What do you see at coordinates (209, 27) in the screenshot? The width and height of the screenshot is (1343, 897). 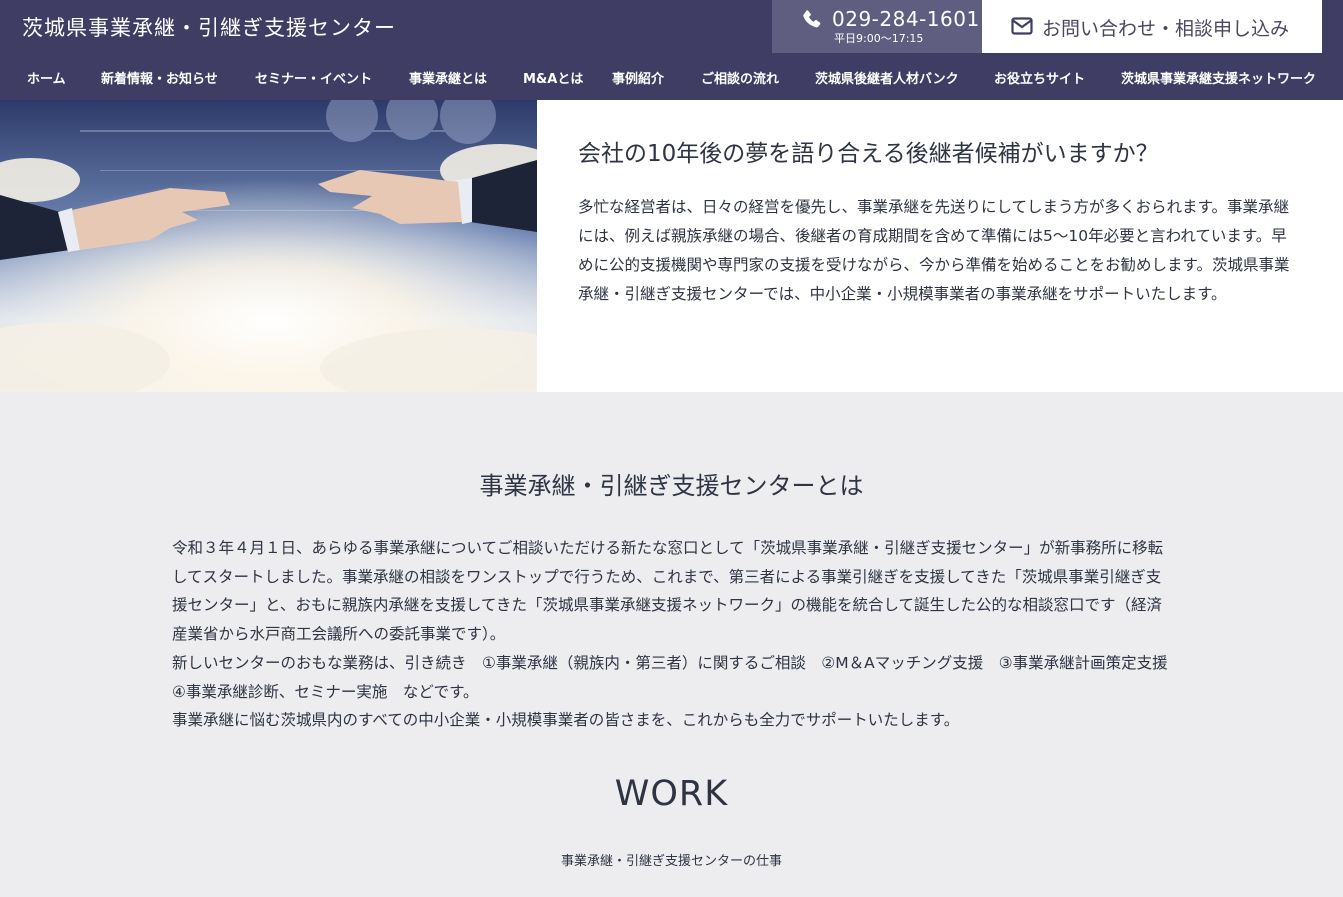 I see `site-title: 茨城県事業承継・引継ぎ支援センター` at bounding box center [209, 27].